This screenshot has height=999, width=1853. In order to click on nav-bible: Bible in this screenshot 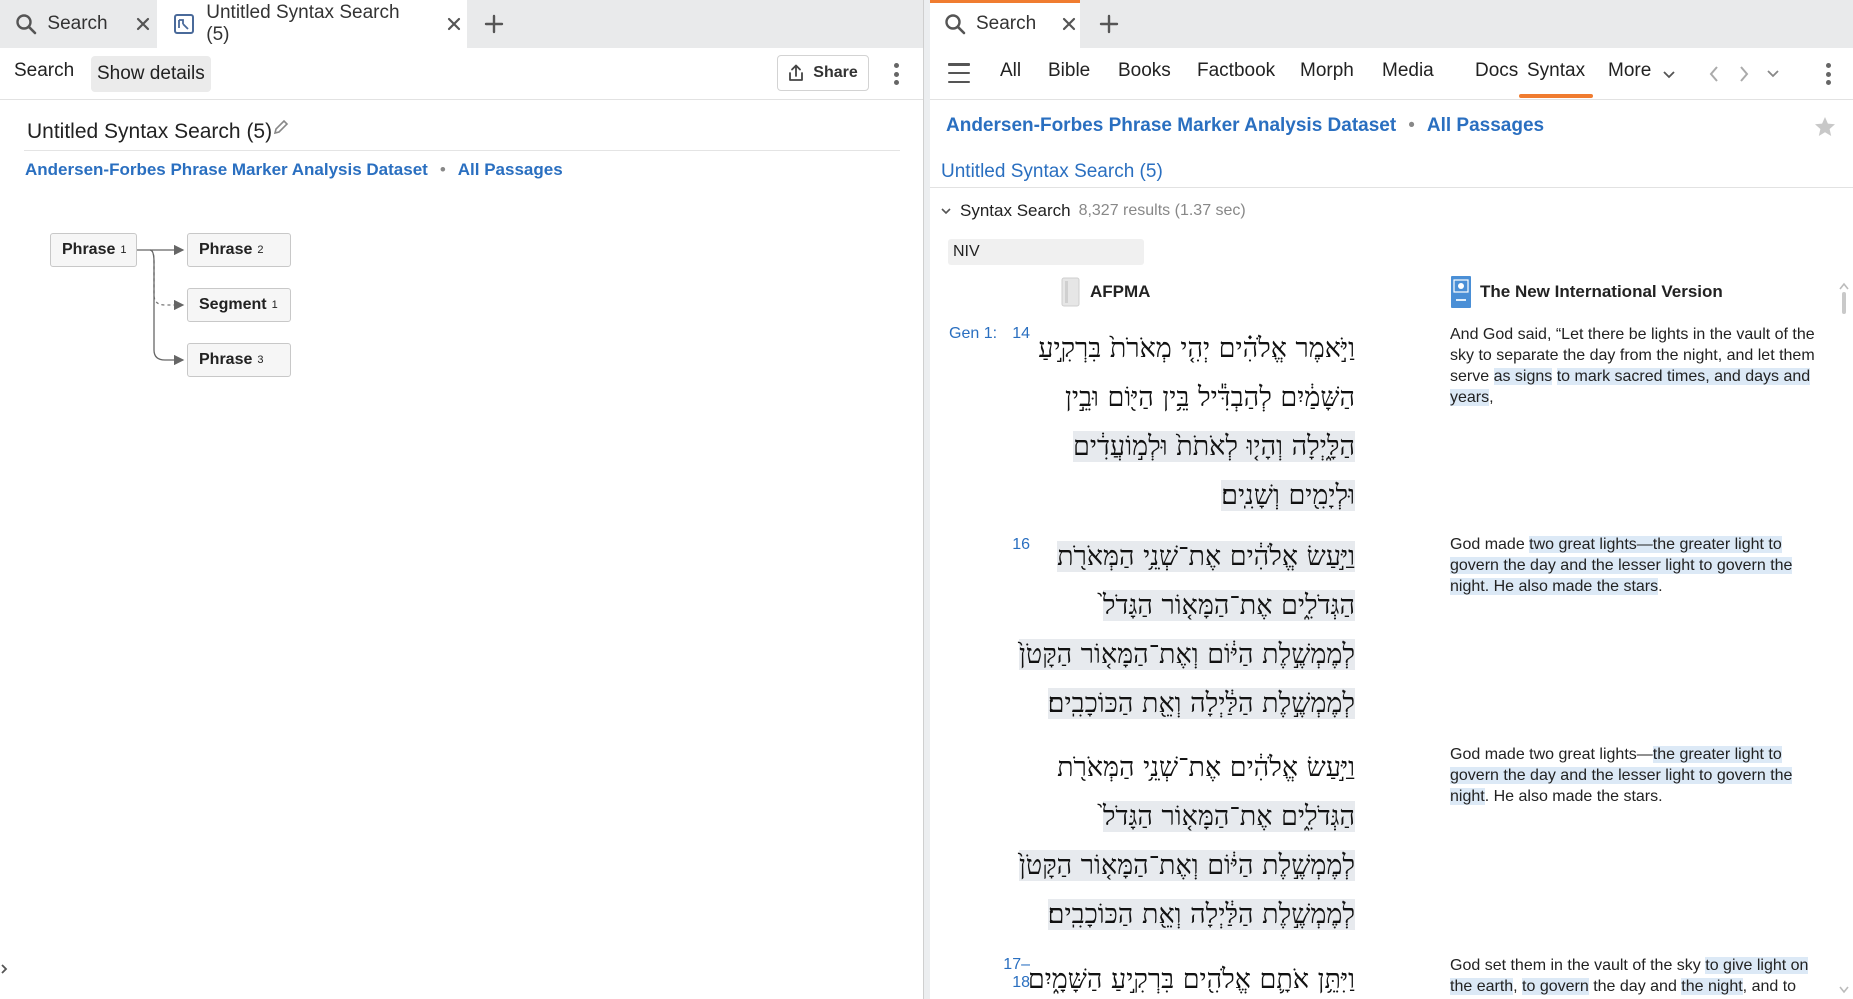, I will do `click(1069, 80)`.